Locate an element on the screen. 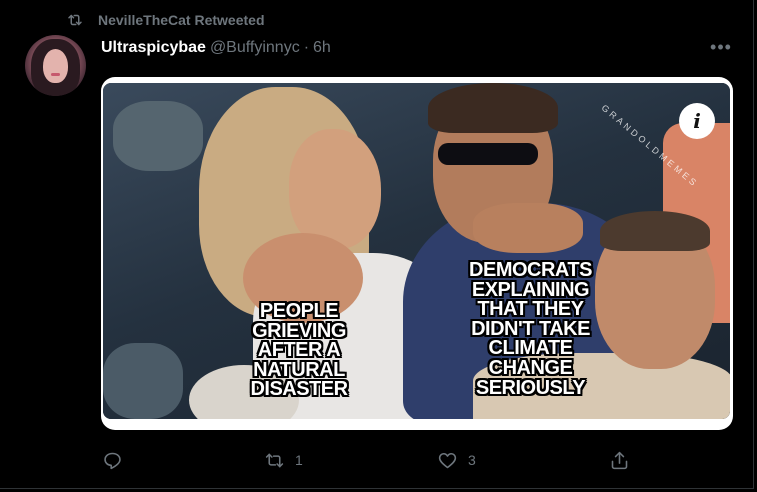 Image resolution: width=757 pixels, height=492 pixels. tweet-header: Ultraspicybae @Buffyinnyc · 6h is located at coordinates (216, 48).